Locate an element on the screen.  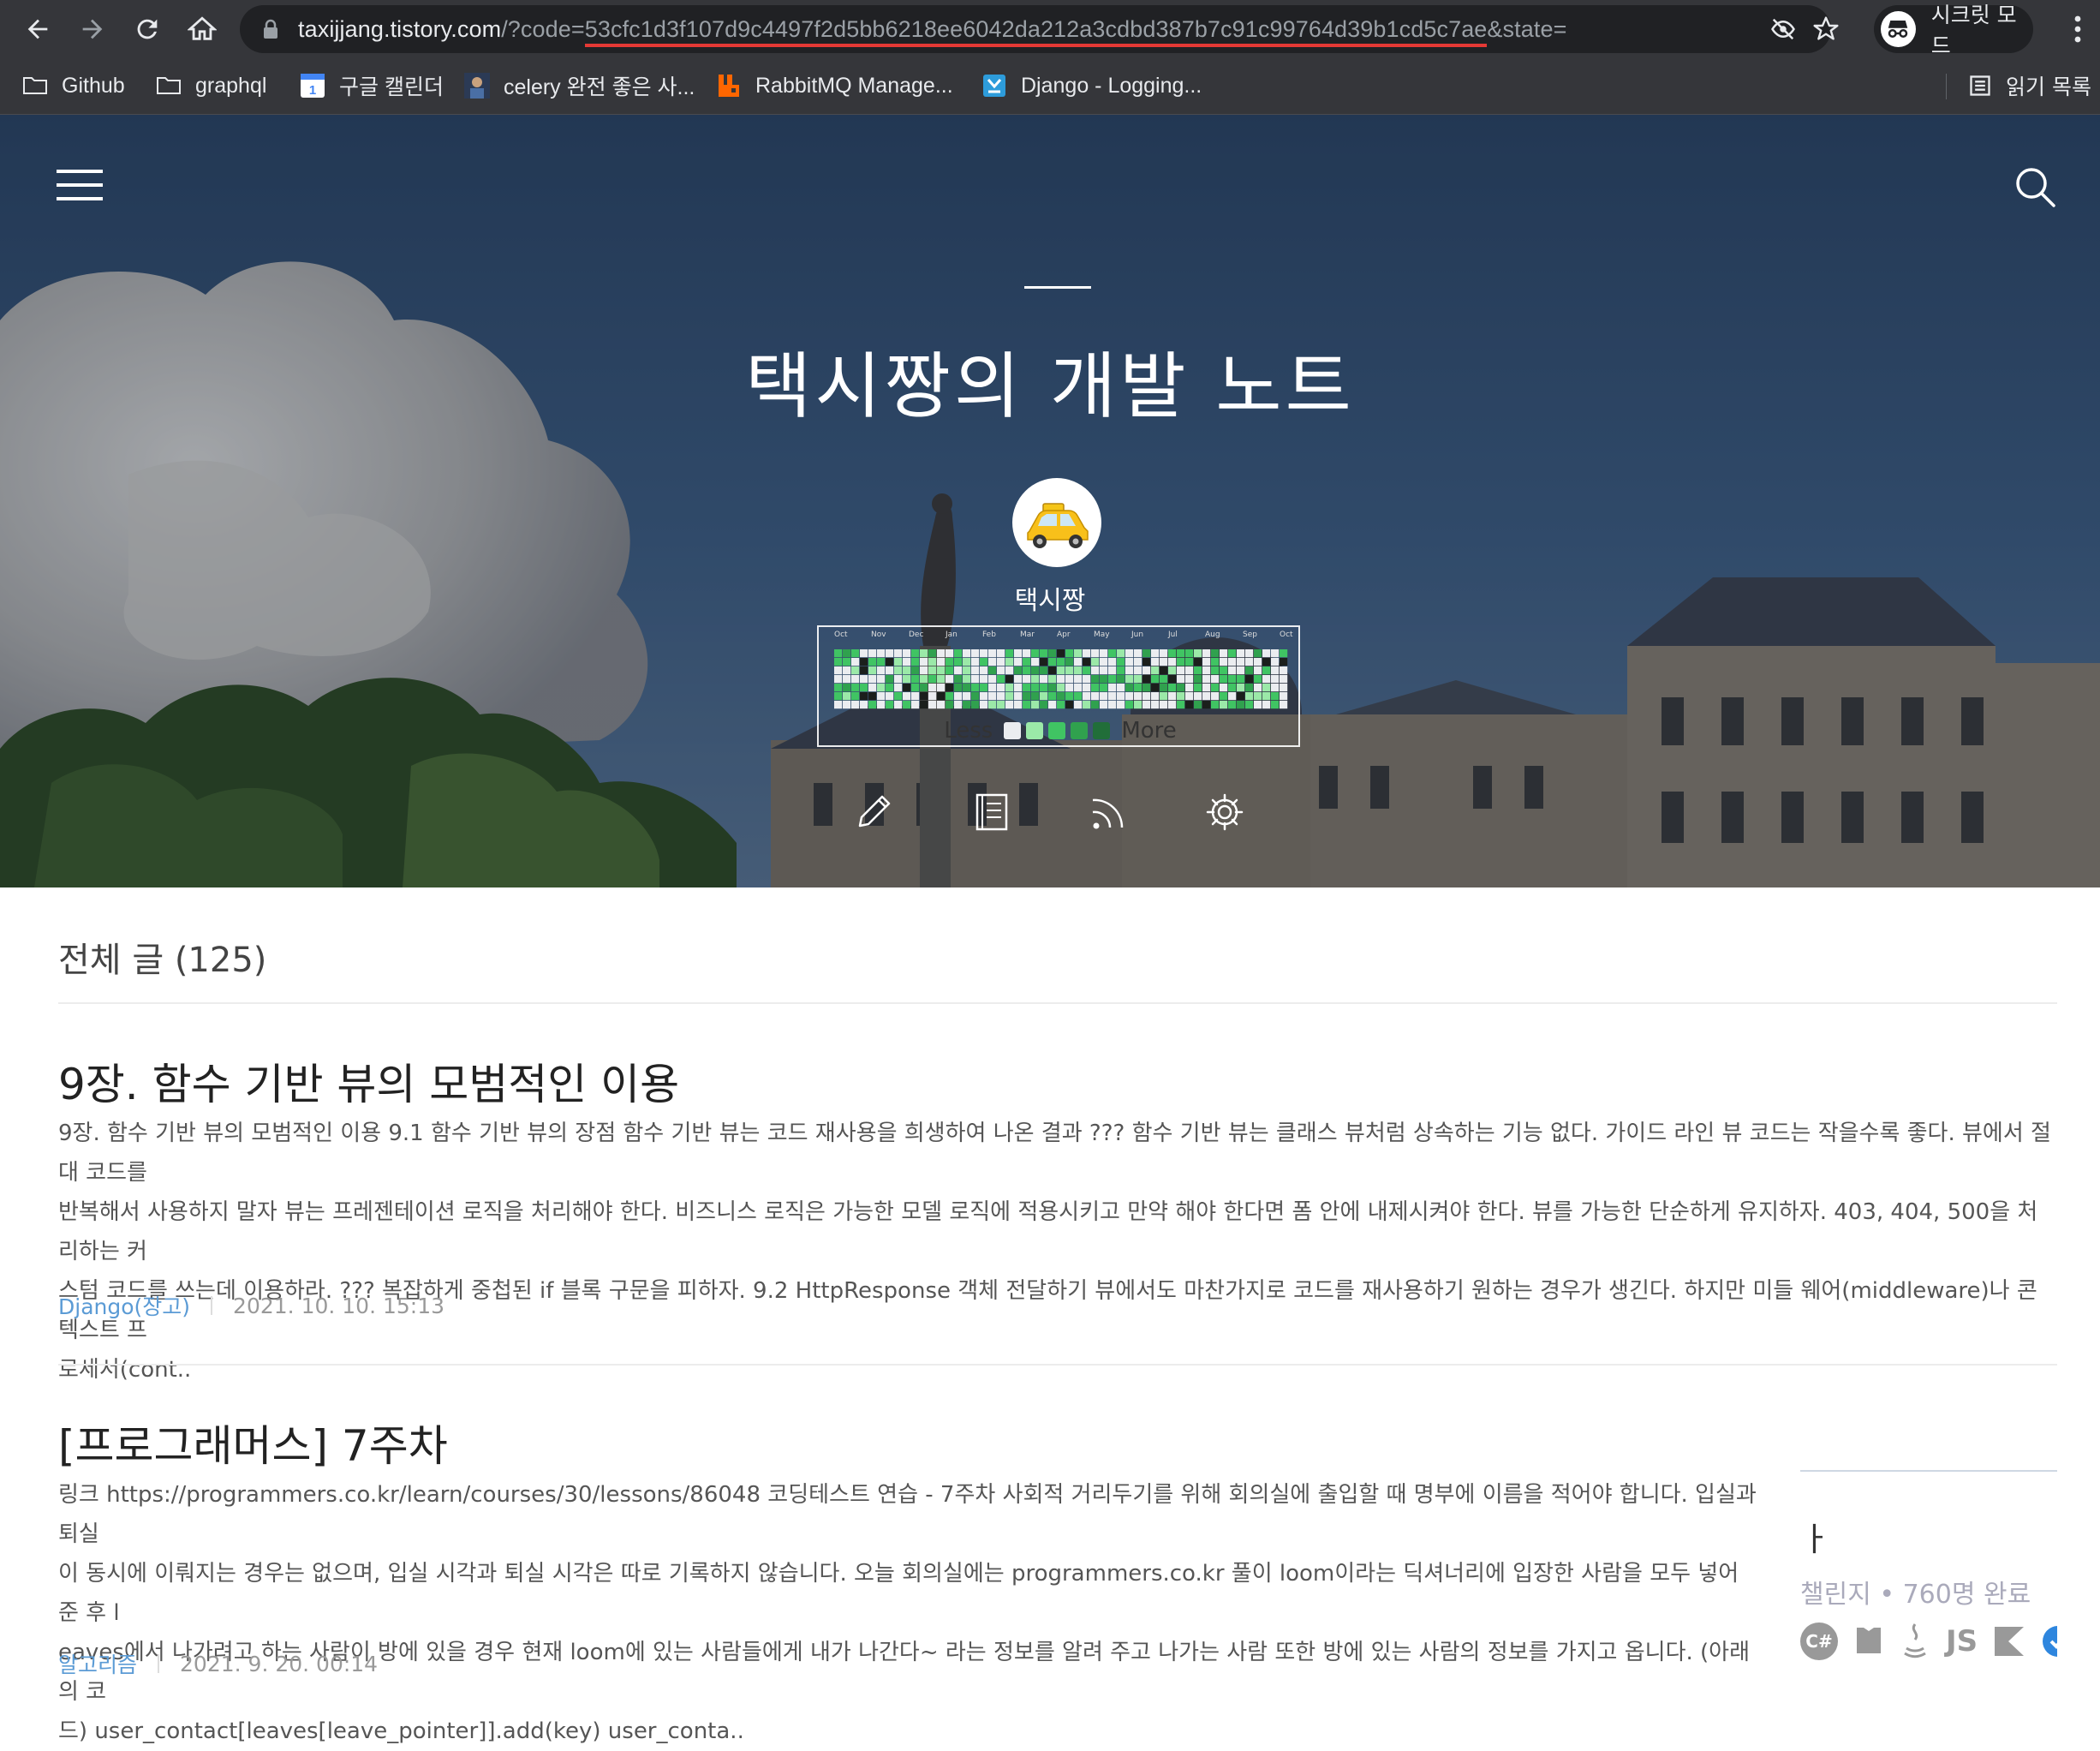
post-thumbnail-widget: ㅏ 챌린지 • 760명 완료 C# JS is located at coordinates (1928, 1556).